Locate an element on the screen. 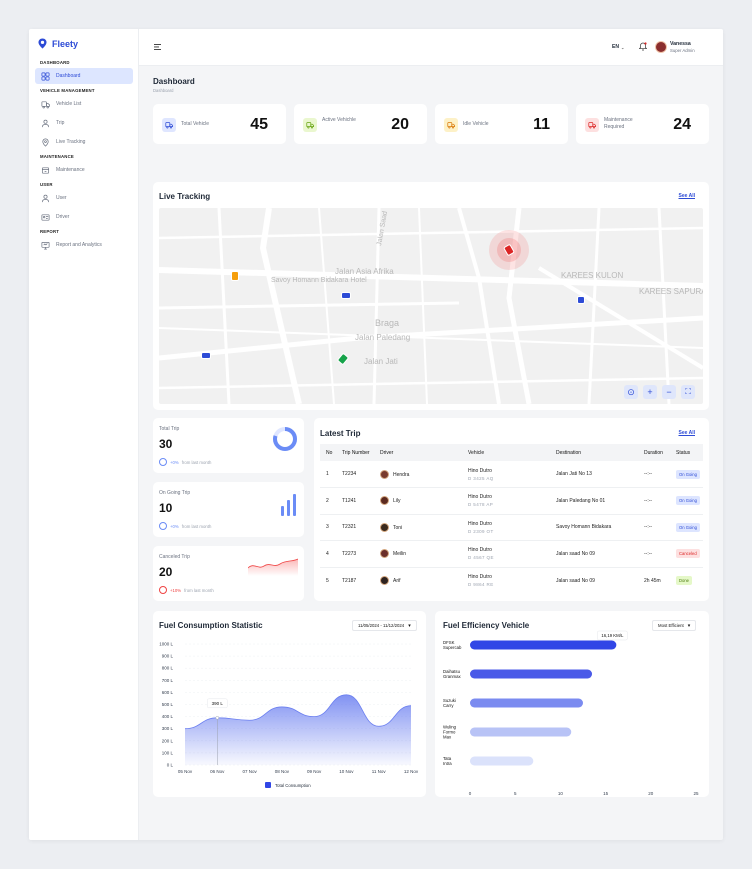 The width and height of the screenshot is (752, 869). fuel-efficiency-title: Fuel Efficiency Vehicle is located at coordinates (486, 625).